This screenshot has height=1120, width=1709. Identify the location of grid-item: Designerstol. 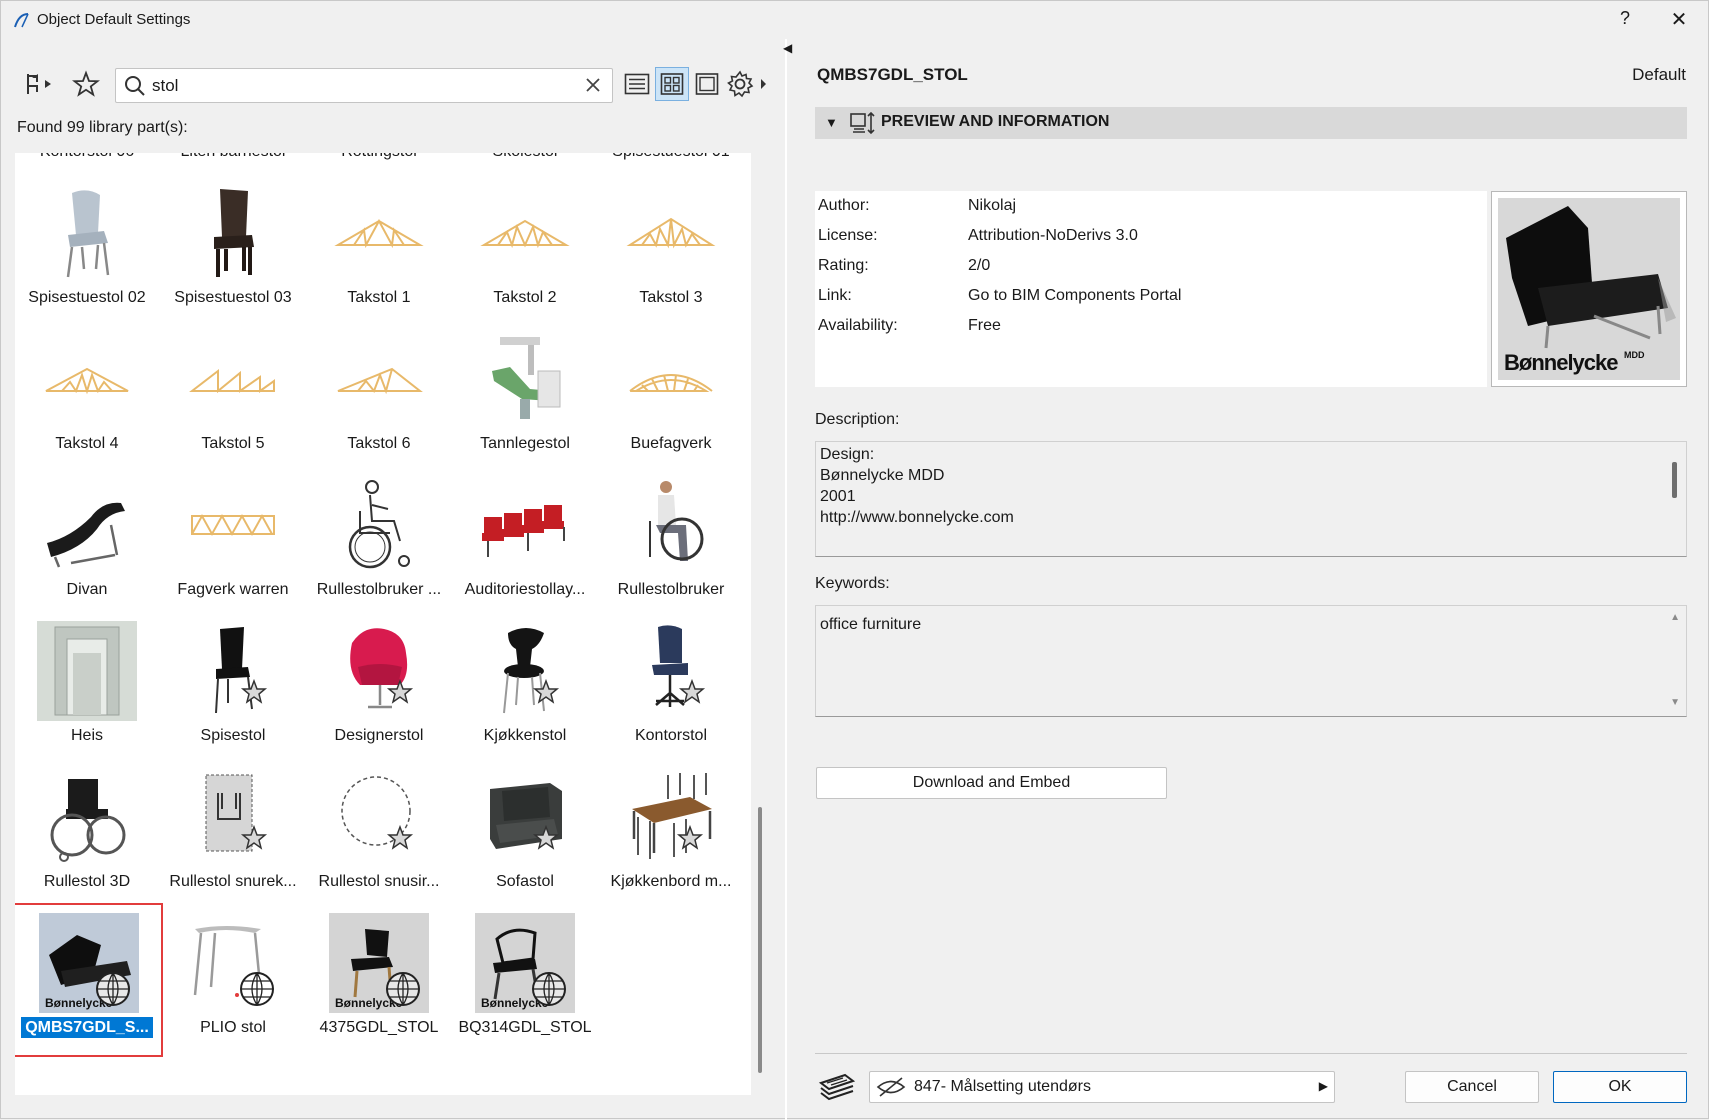
(379, 688).